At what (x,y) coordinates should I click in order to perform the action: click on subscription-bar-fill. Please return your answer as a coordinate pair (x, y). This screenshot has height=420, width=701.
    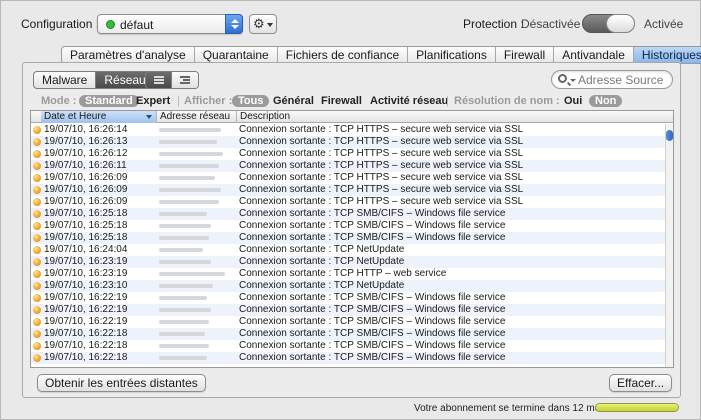
    Looking at the image, I should click on (637, 407).